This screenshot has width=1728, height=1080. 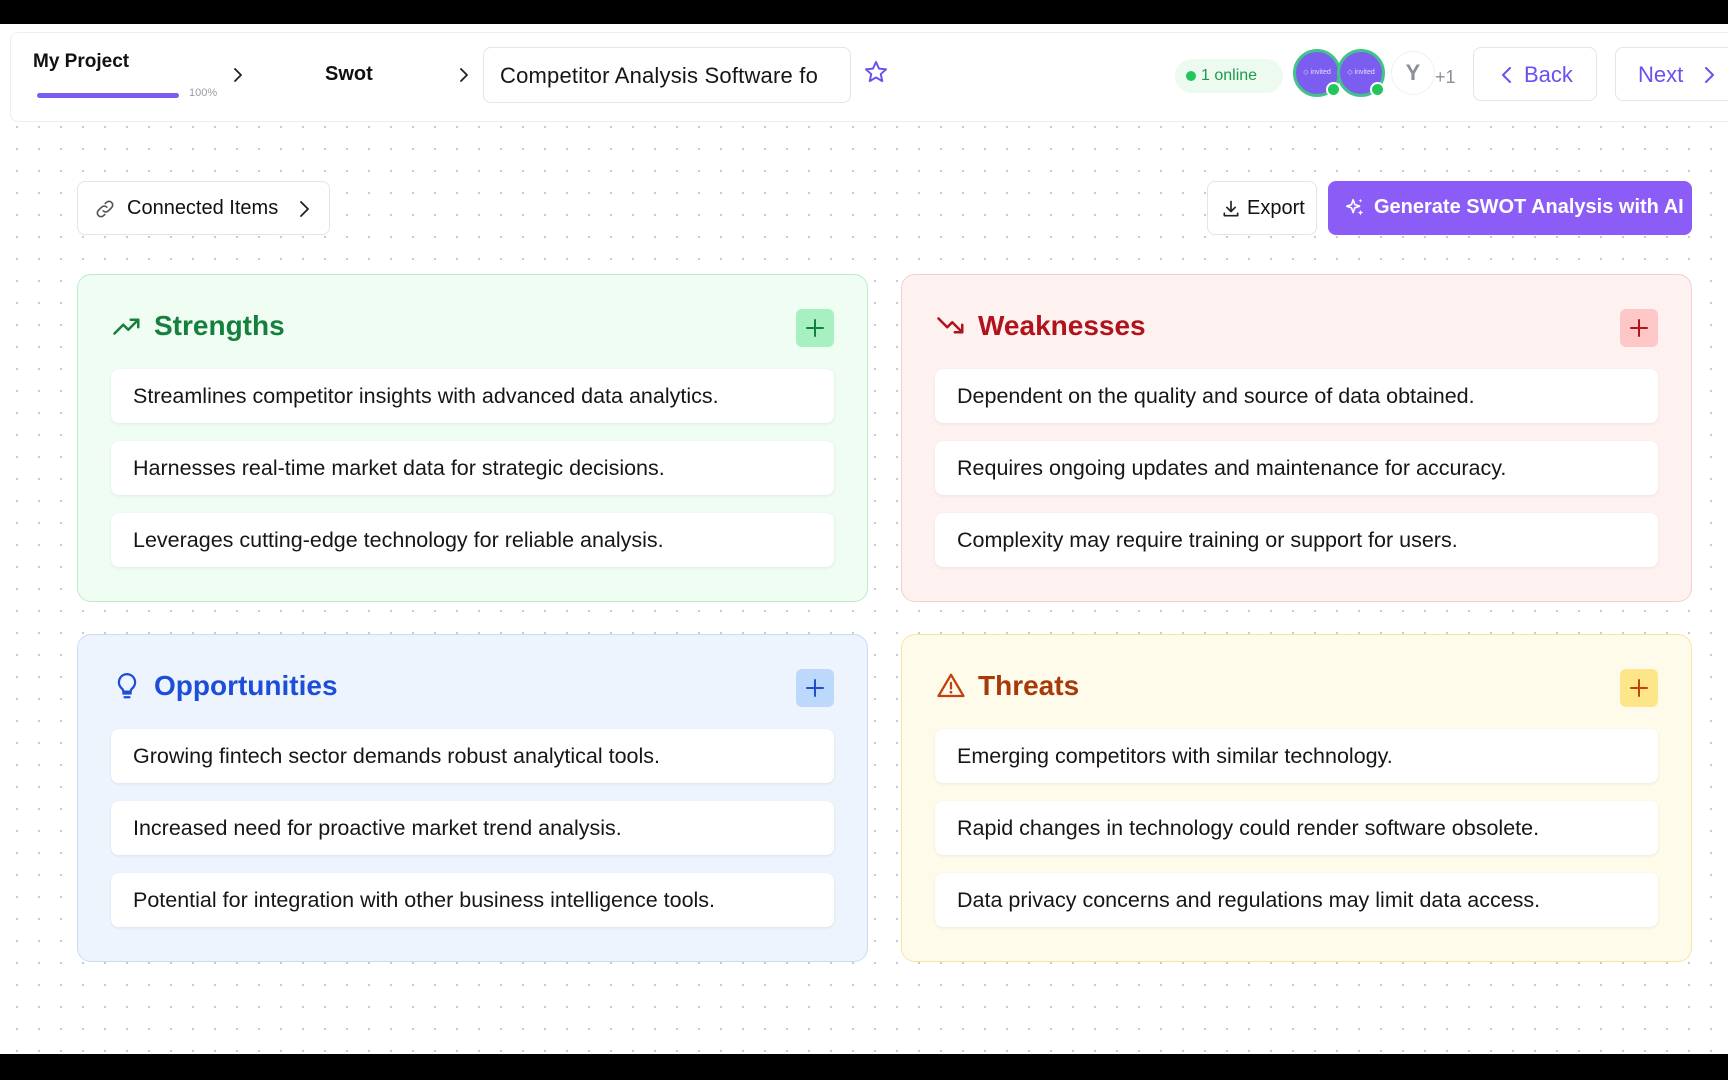 What do you see at coordinates (219, 325) in the screenshot?
I see `strengths-title: Strengths` at bounding box center [219, 325].